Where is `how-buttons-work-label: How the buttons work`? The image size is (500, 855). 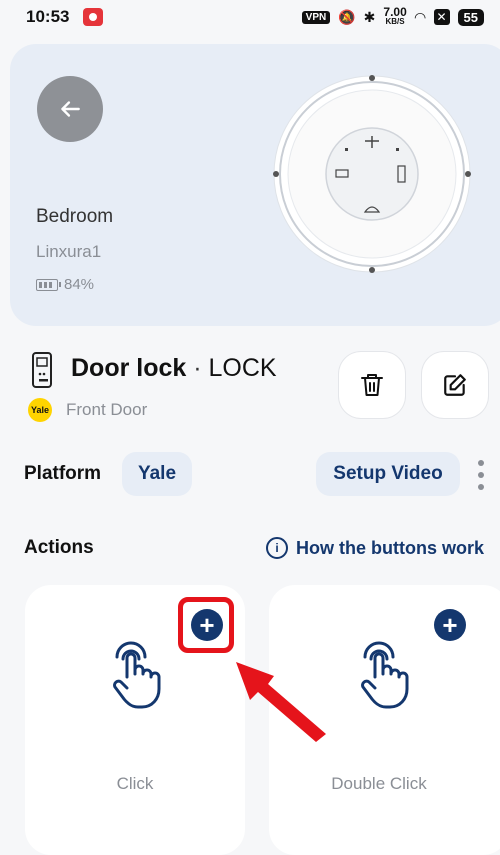 how-buttons-work-label: How the buttons work is located at coordinates (390, 547).